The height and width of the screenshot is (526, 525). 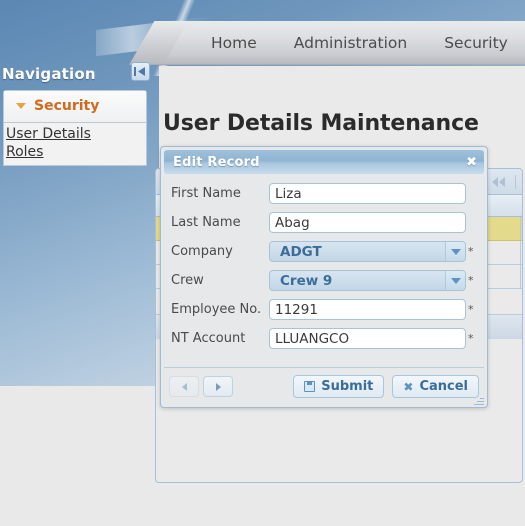 I want to click on crew-select-value: Crew 9, so click(x=306, y=280).